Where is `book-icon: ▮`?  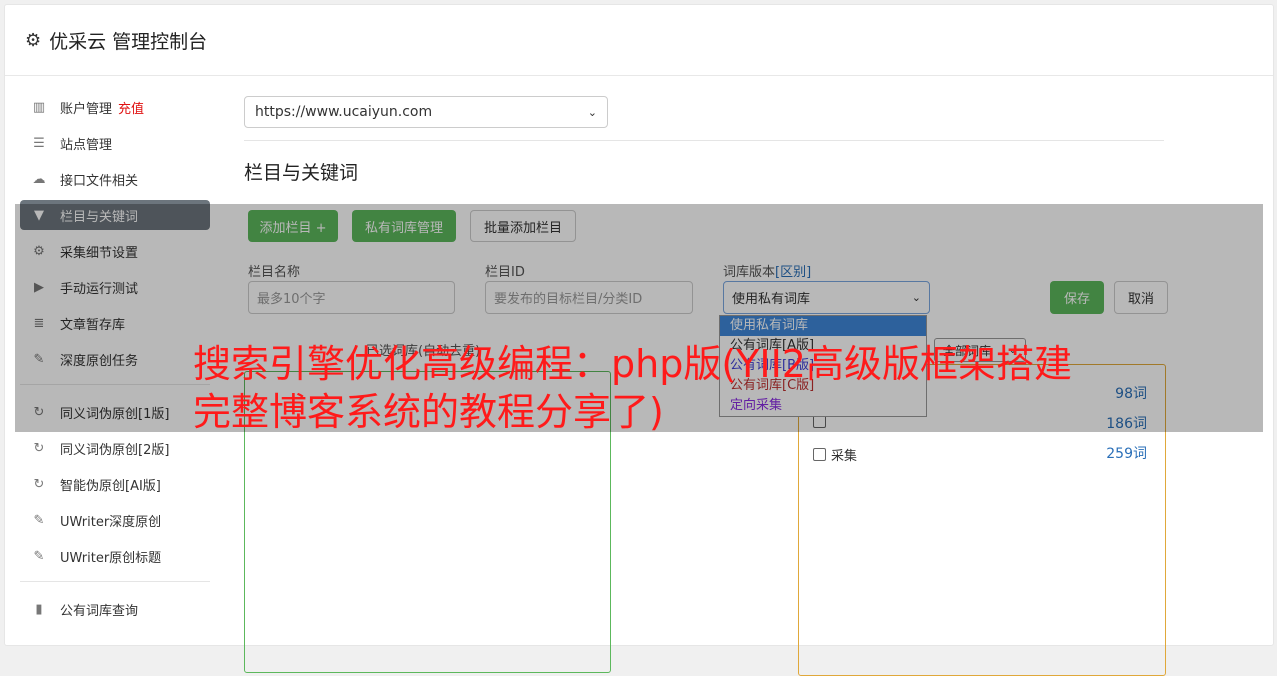 book-icon: ▮ is located at coordinates (39, 609).